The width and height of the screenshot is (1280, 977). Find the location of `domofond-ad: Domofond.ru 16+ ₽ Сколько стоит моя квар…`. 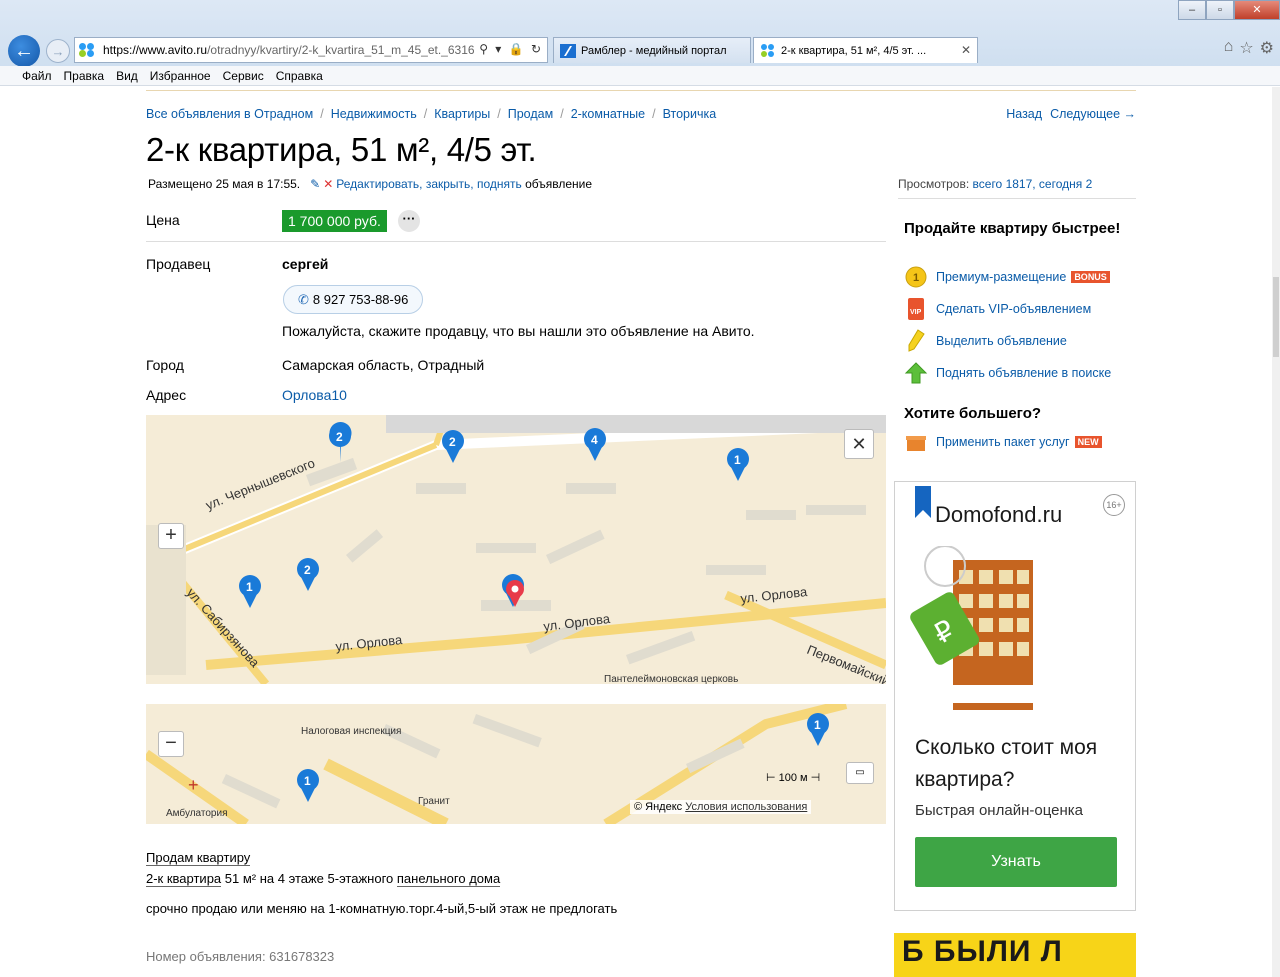

domofond-ad: Domofond.ru 16+ ₽ Сколько стоит моя квар… is located at coordinates (1015, 696).